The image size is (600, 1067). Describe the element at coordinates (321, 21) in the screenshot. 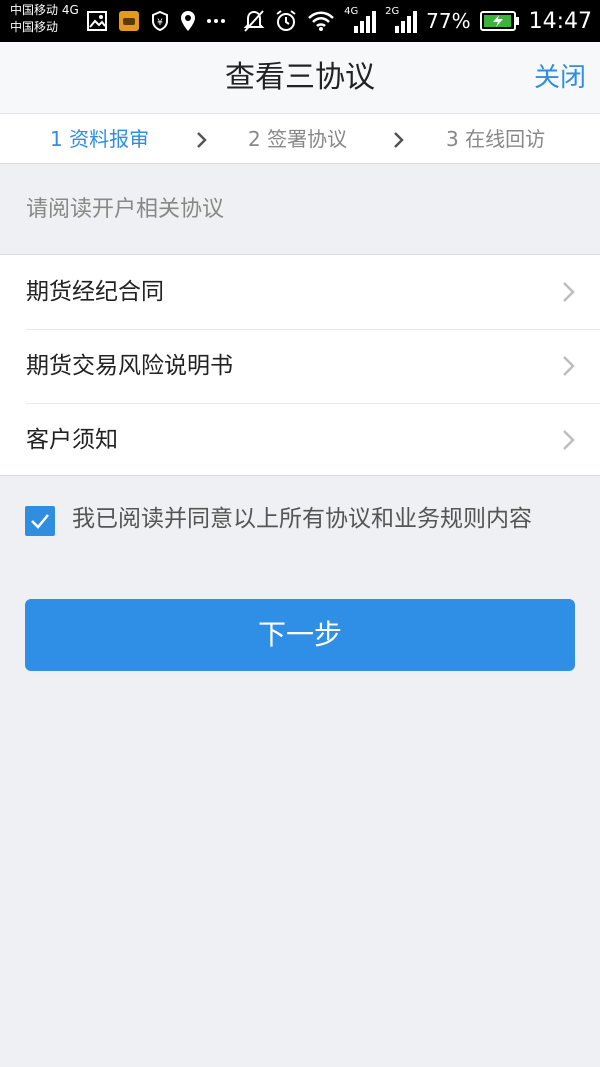

I see `wifi-icon` at that location.